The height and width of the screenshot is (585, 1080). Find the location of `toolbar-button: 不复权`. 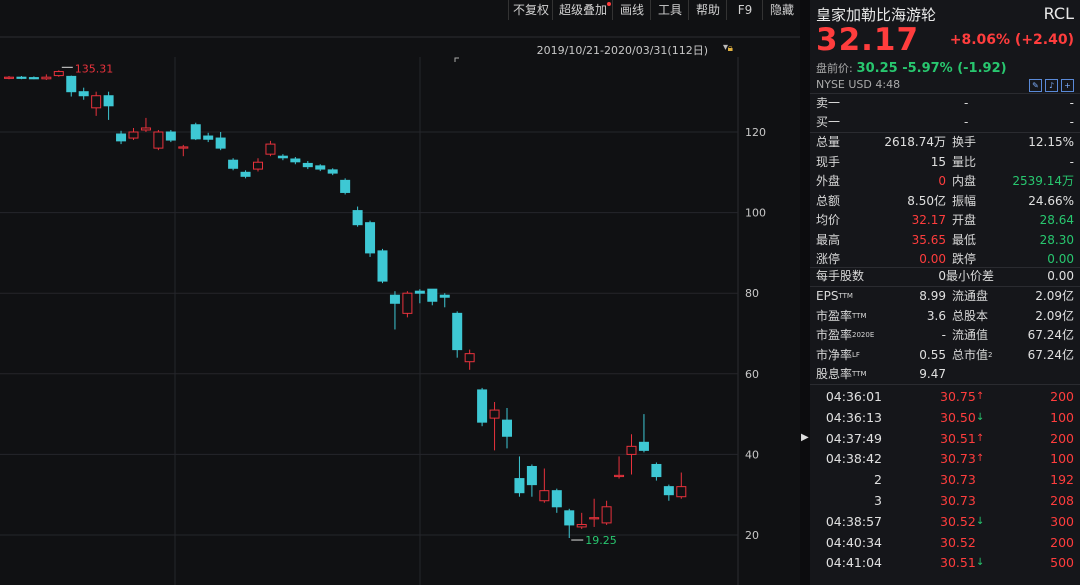

toolbar-button: 不复权 is located at coordinates (530, 10).